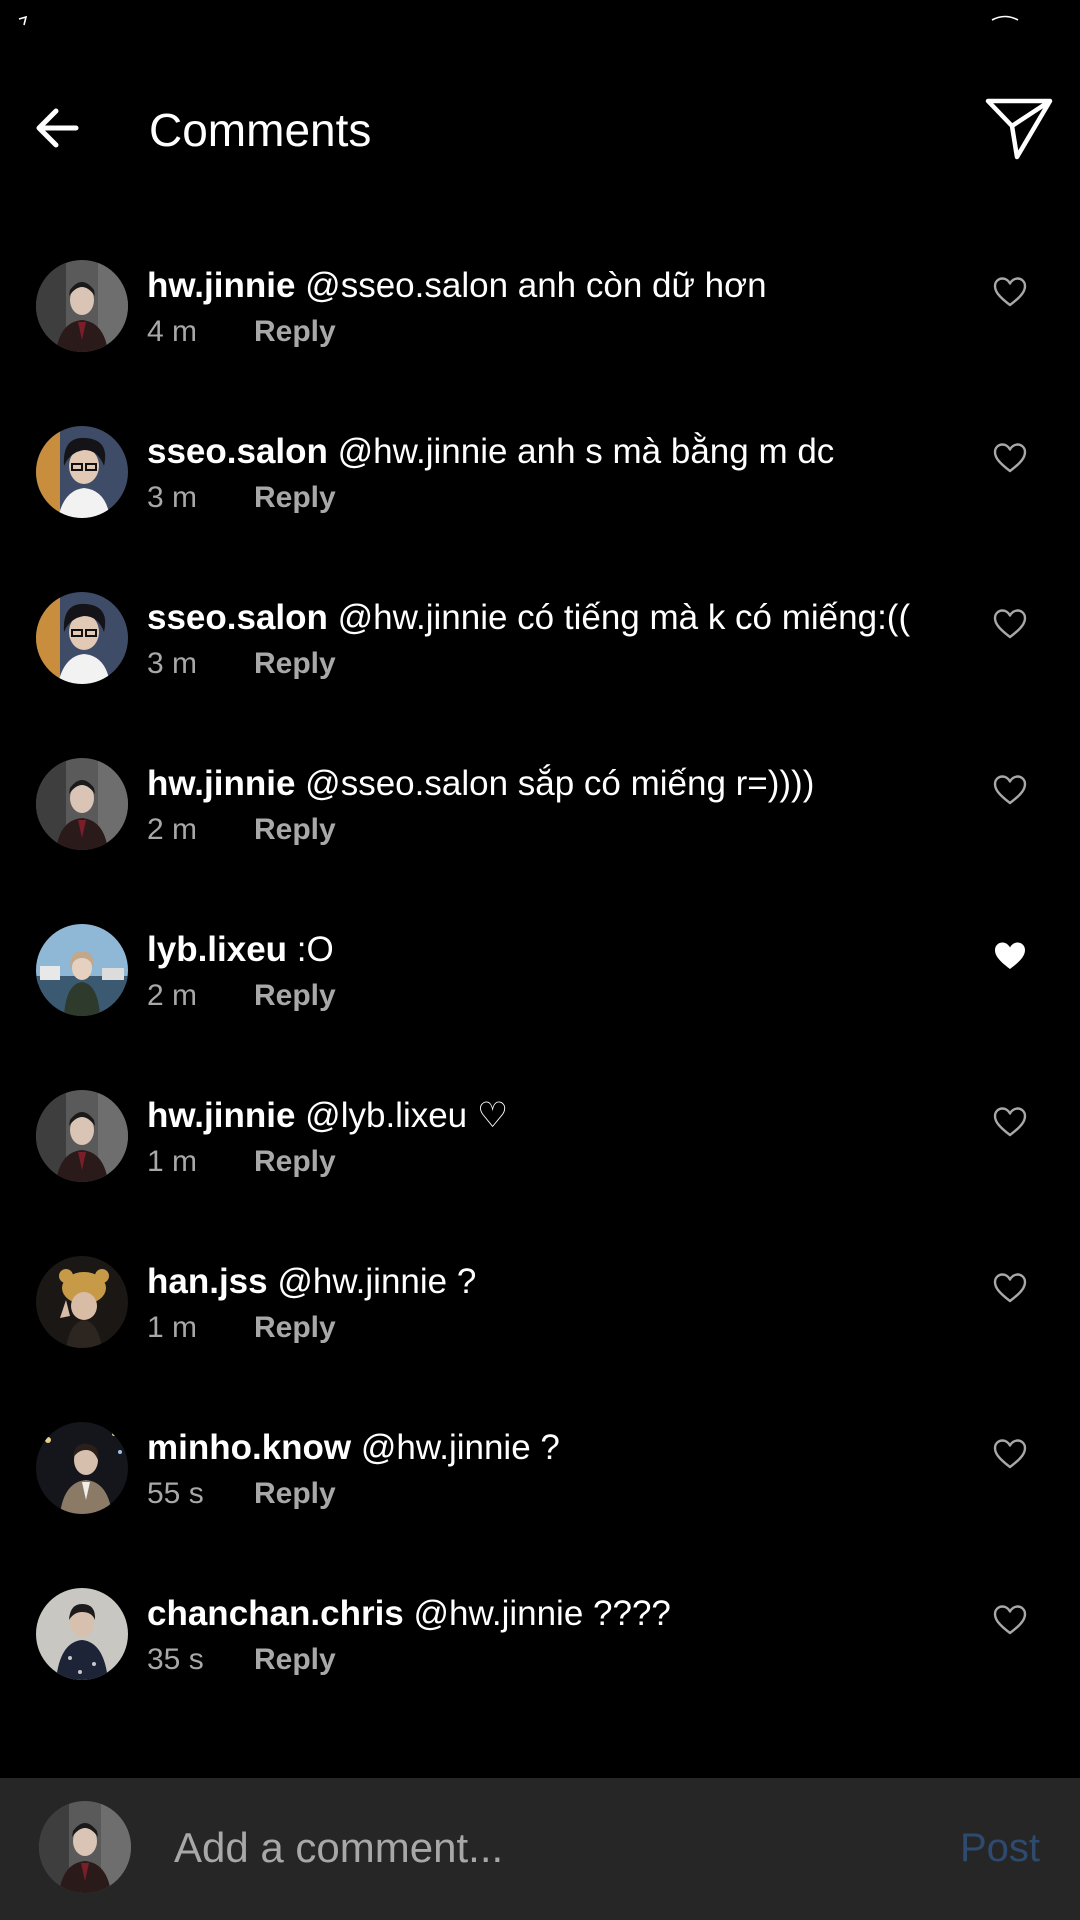 This screenshot has height=1920, width=1080. What do you see at coordinates (540, 980) in the screenshot?
I see `comment-row: lyb.lixeu :O 2 m Reply` at bounding box center [540, 980].